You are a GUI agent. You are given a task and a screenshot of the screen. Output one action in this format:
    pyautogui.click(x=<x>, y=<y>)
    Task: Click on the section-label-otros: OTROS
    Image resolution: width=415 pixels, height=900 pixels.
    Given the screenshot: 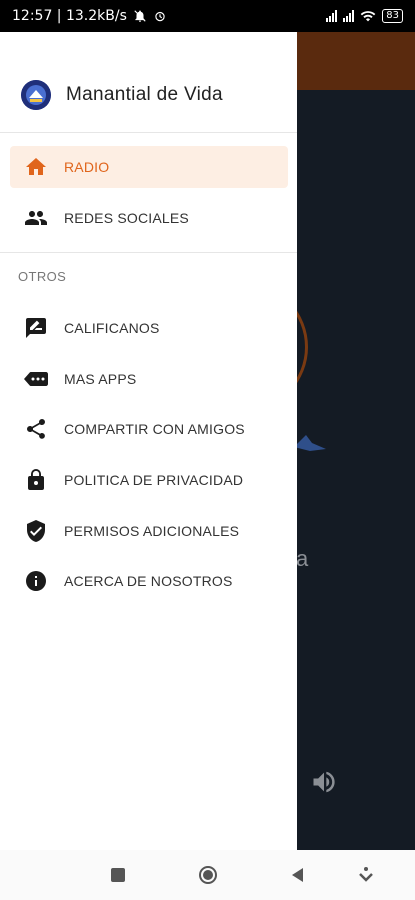 What is the action you would take?
    pyautogui.click(x=42, y=276)
    